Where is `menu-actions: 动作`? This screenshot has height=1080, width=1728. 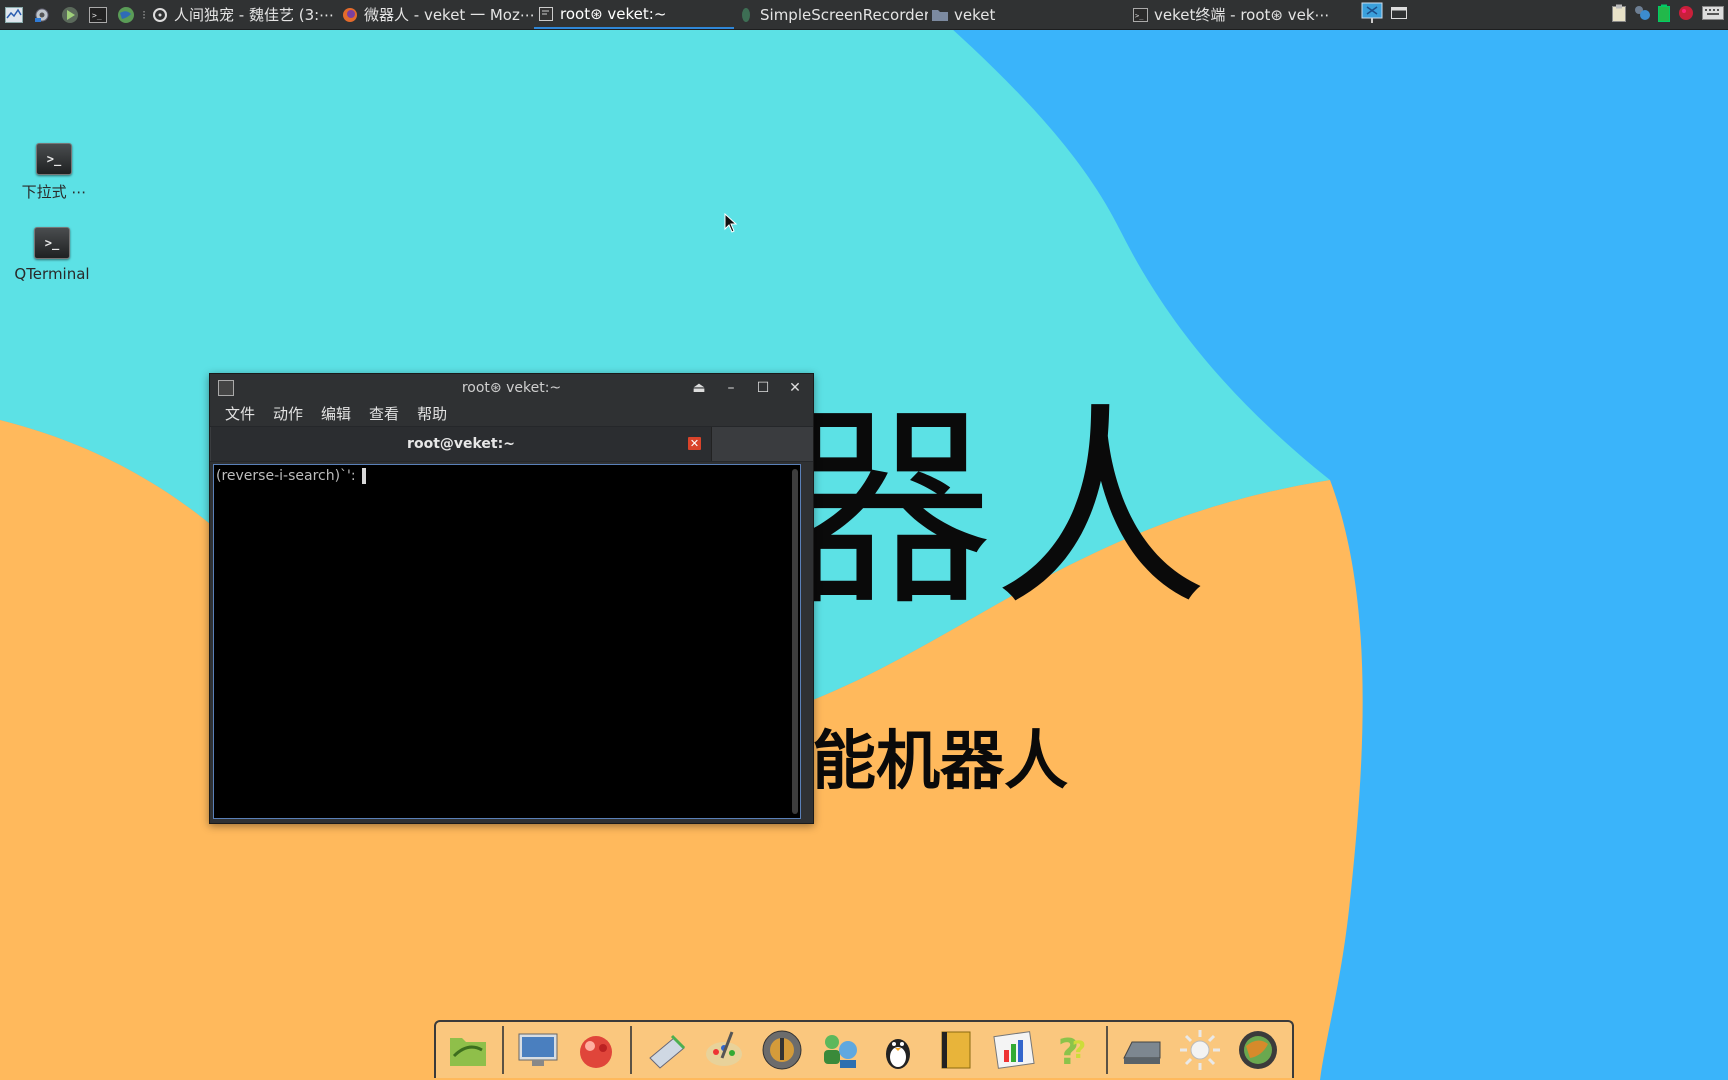 menu-actions: 动作 is located at coordinates (288, 413).